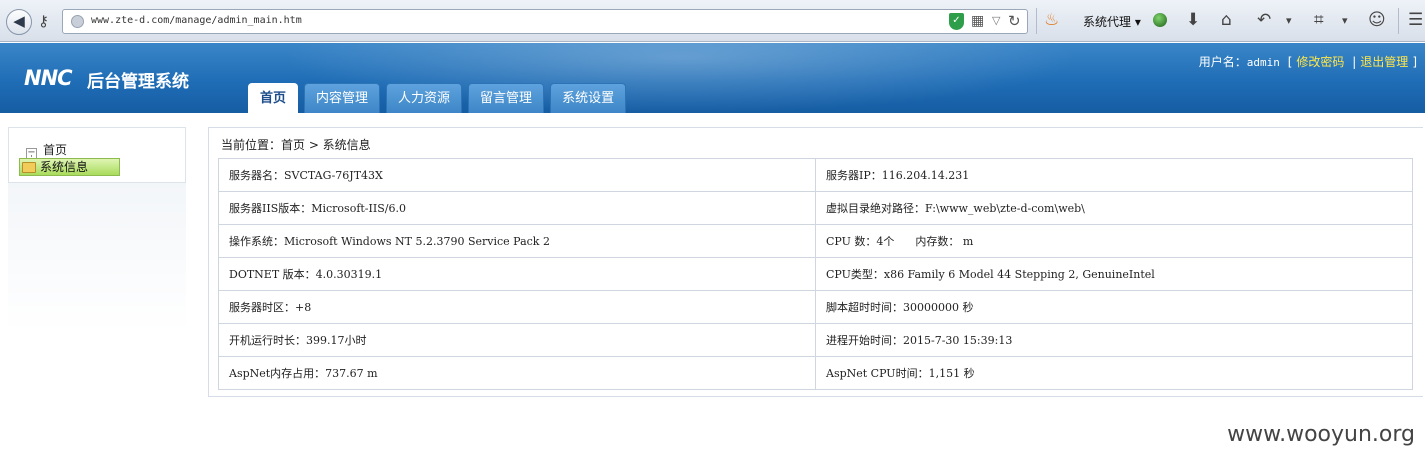 The width and height of the screenshot is (1425, 461). I want to click on server-name-cell: 服务器名：SVCTAG-76JT43X, so click(517, 175).